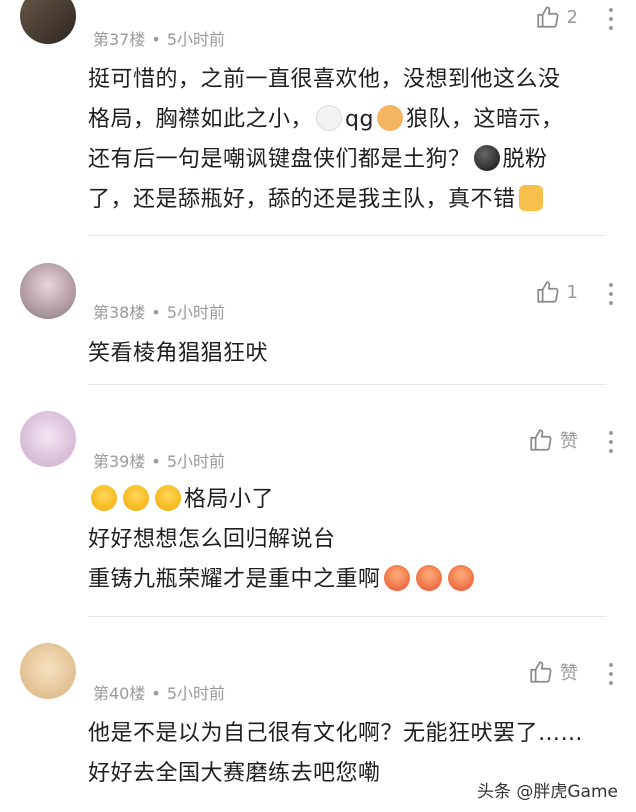 The width and height of the screenshot is (636, 812). I want to click on black-face-emoji-icon, so click(486, 158).